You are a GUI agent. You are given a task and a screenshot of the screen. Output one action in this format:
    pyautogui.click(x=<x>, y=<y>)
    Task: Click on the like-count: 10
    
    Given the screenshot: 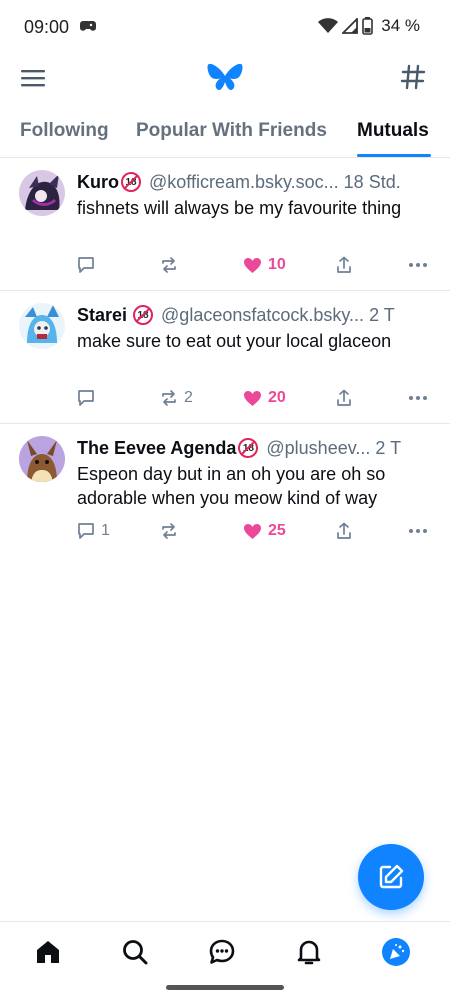 What is the action you would take?
    pyautogui.click(x=277, y=264)
    